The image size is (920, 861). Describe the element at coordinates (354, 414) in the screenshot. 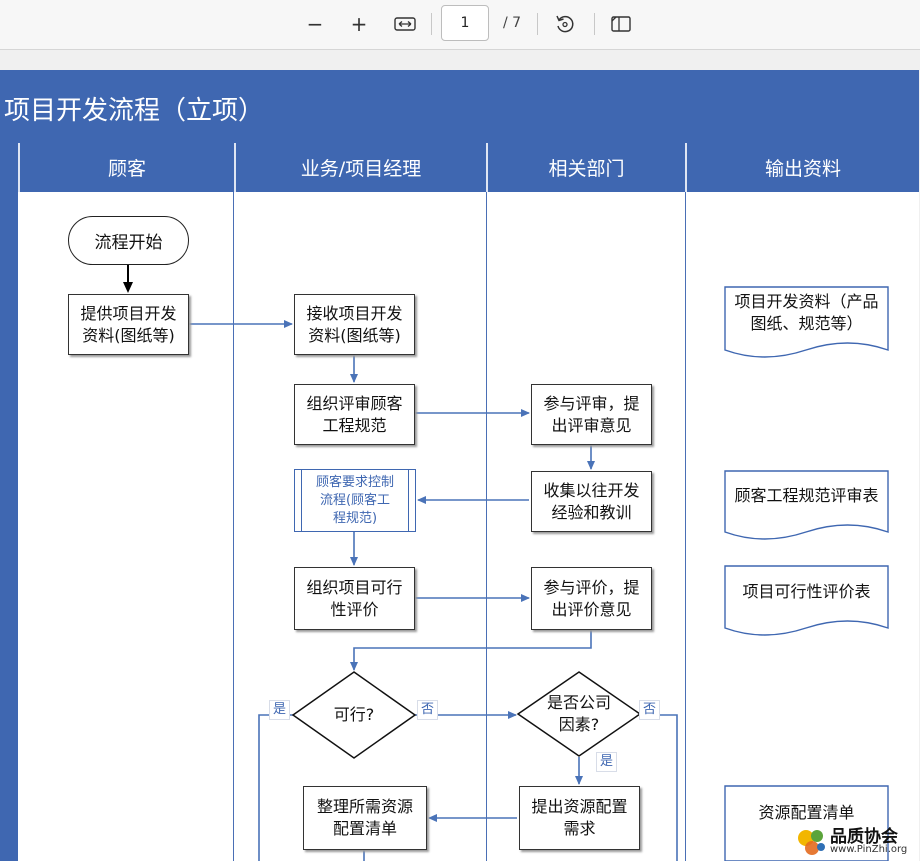

I see `organize-review-box: 组织评审顾客 工程规范` at that location.